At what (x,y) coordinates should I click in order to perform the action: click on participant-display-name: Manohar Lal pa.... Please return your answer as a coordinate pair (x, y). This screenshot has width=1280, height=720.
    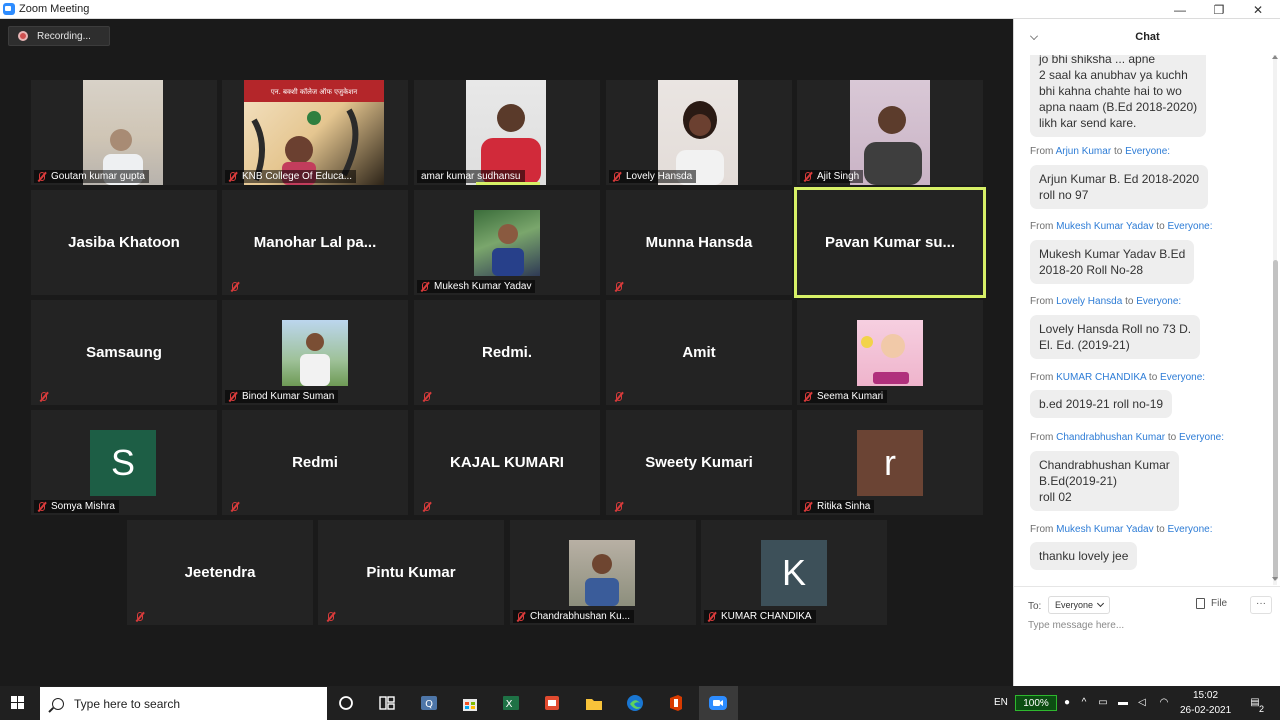
    Looking at the image, I should click on (315, 242).